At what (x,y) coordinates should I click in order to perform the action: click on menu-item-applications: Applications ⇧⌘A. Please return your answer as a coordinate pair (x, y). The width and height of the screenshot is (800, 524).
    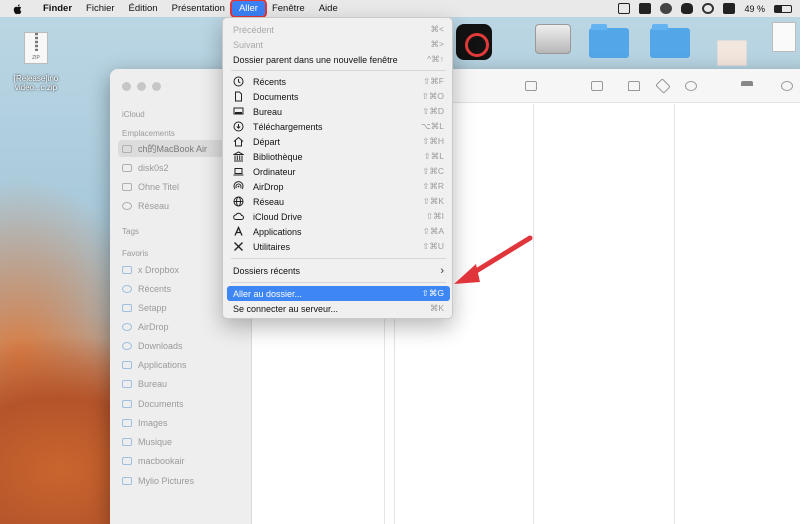
    Looking at the image, I should click on (338, 231).